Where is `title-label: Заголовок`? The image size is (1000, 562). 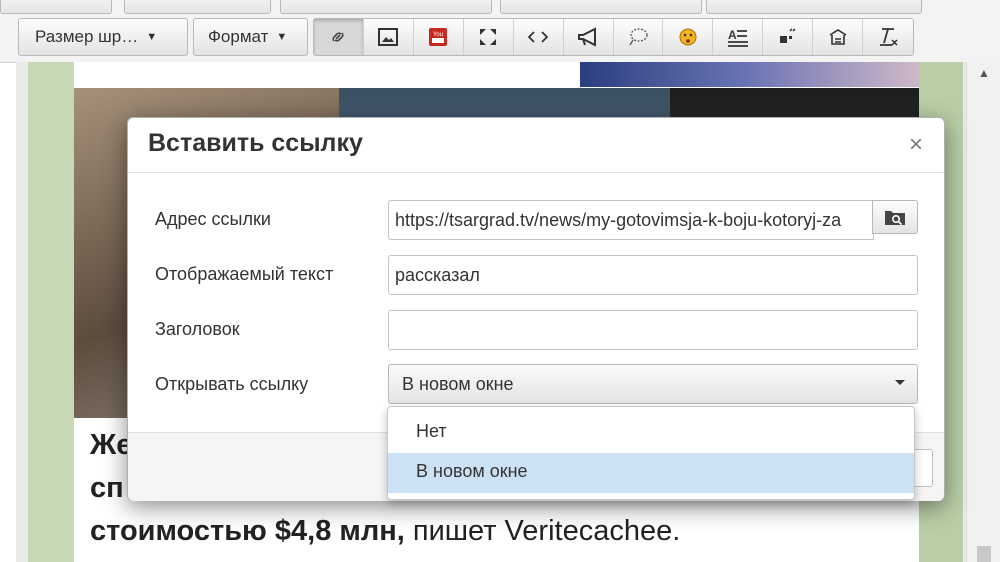
title-label: Заголовок is located at coordinates (197, 329).